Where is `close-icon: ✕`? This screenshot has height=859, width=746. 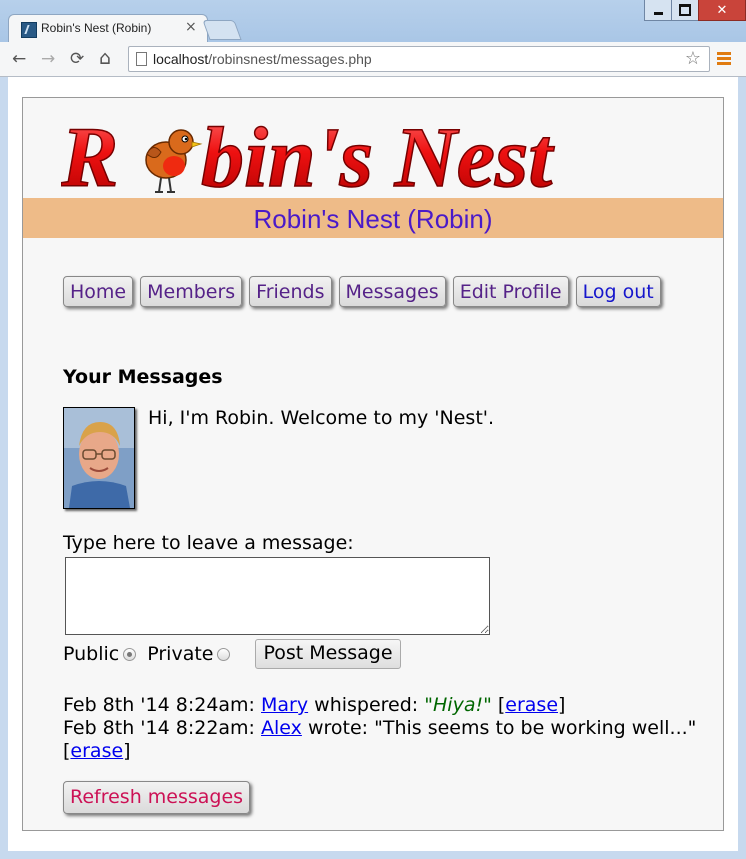
close-icon: ✕ is located at coordinates (722, 10).